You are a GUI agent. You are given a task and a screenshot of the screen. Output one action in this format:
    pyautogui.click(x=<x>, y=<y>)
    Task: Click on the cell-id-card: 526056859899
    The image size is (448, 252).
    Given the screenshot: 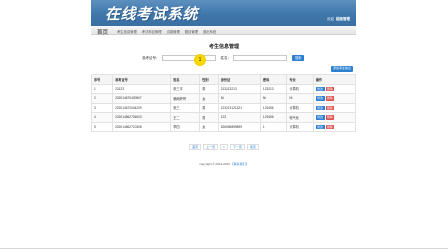 What is the action you would take?
    pyautogui.click(x=239, y=126)
    